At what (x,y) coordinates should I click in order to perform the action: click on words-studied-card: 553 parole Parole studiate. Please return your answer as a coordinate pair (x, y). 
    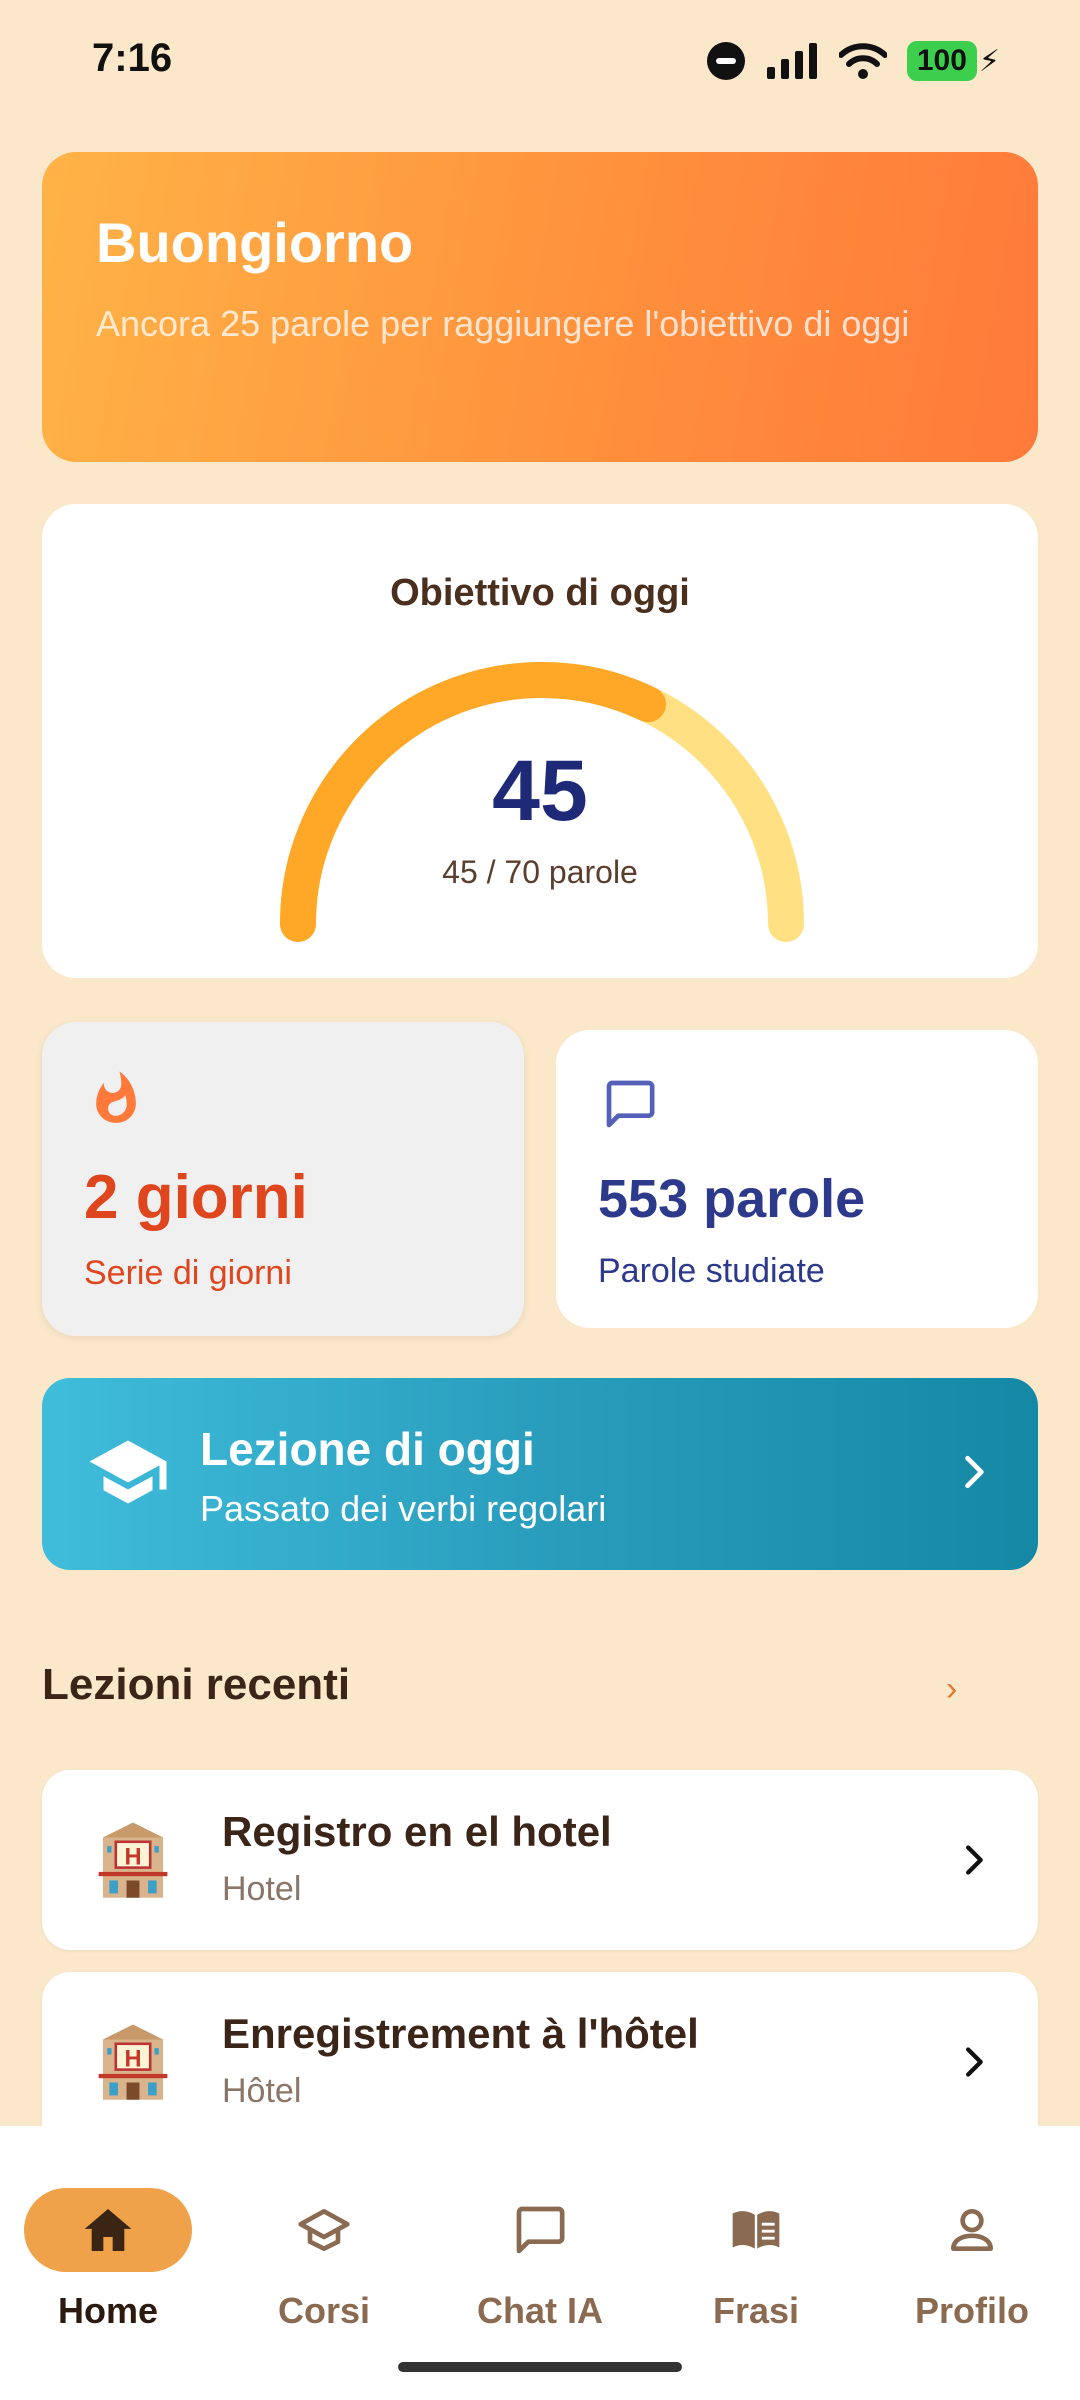
    Looking at the image, I should click on (797, 1179).